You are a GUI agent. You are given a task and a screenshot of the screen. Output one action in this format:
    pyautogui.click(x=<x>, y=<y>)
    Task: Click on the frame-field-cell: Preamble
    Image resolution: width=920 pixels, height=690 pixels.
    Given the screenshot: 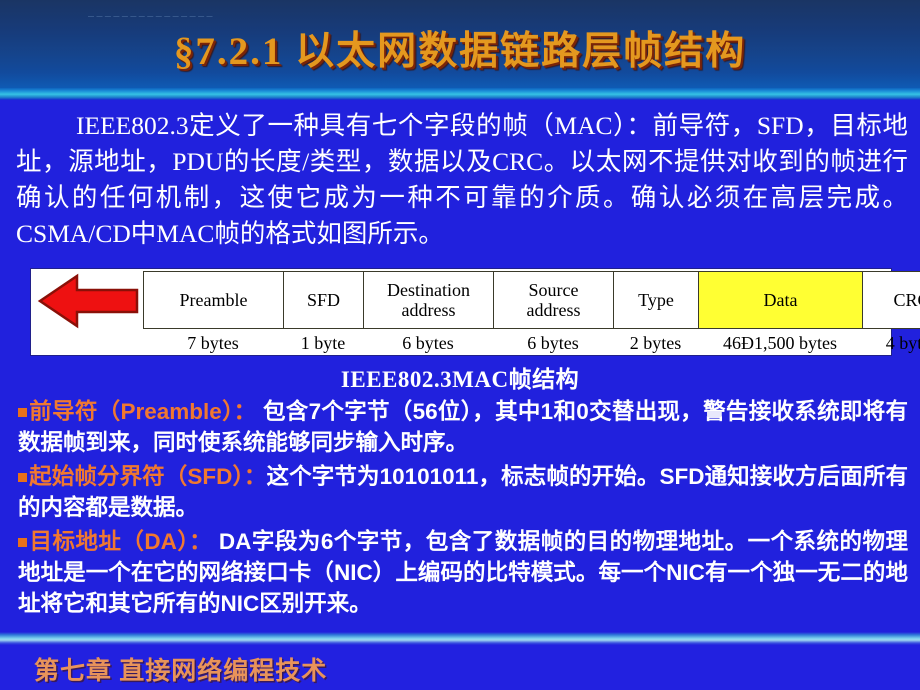 What is the action you would take?
    pyautogui.click(x=213, y=300)
    